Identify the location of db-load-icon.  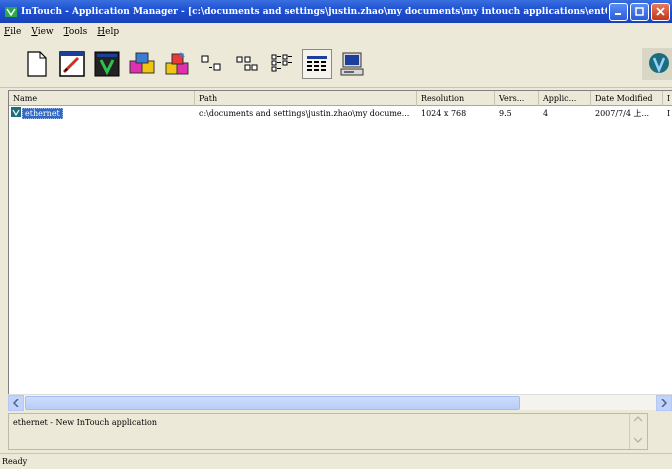
(142, 62).